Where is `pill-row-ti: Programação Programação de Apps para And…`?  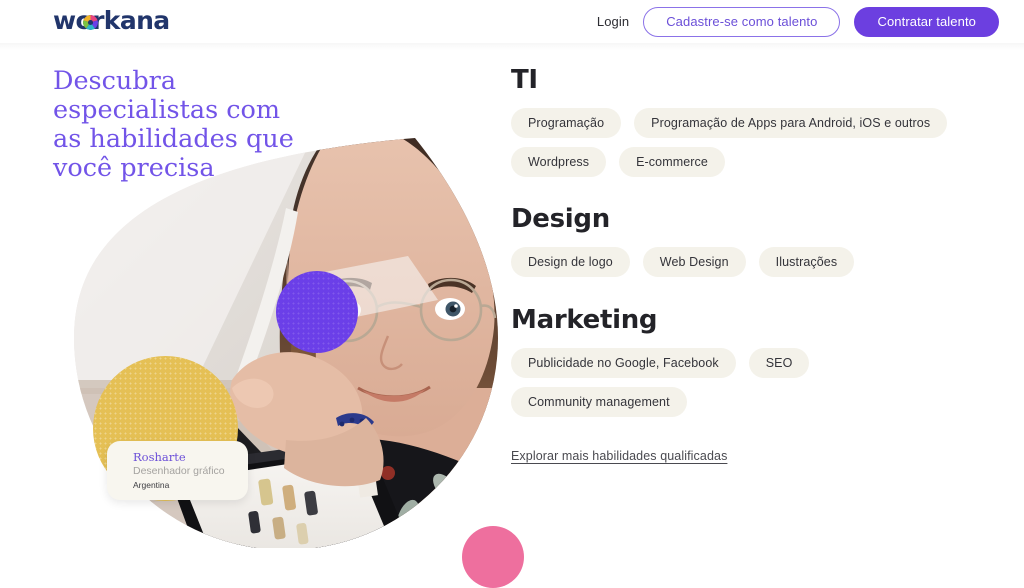 pill-row-ti: Programação Programação de Apps para And… is located at coordinates (733, 142).